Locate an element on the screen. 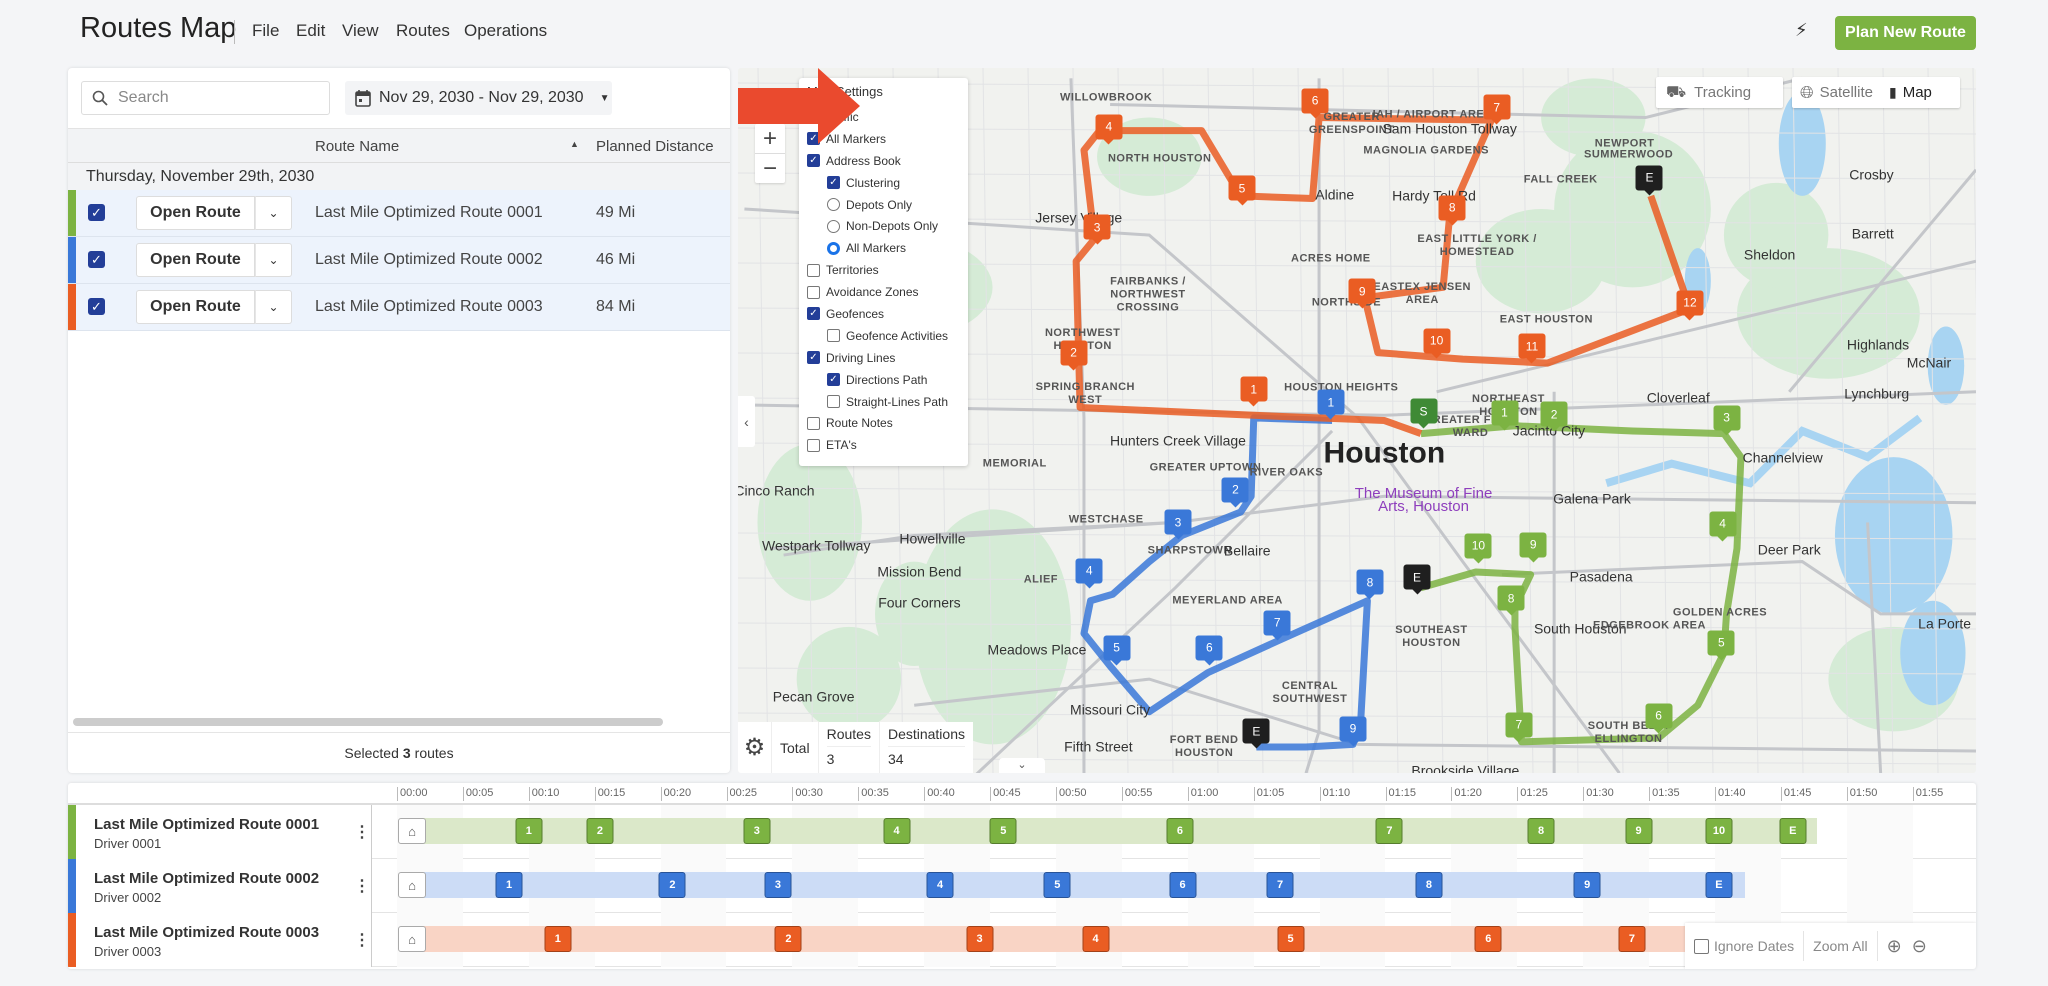 The height and width of the screenshot is (986, 2048). menu-routes: Routes is located at coordinates (423, 31).